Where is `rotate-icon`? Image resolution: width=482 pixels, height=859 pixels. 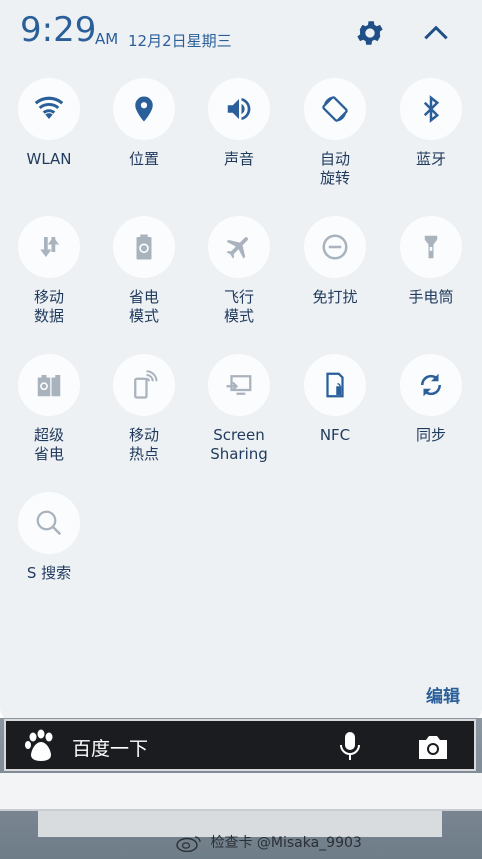
rotate-icon is located at coordinates (335, 109).